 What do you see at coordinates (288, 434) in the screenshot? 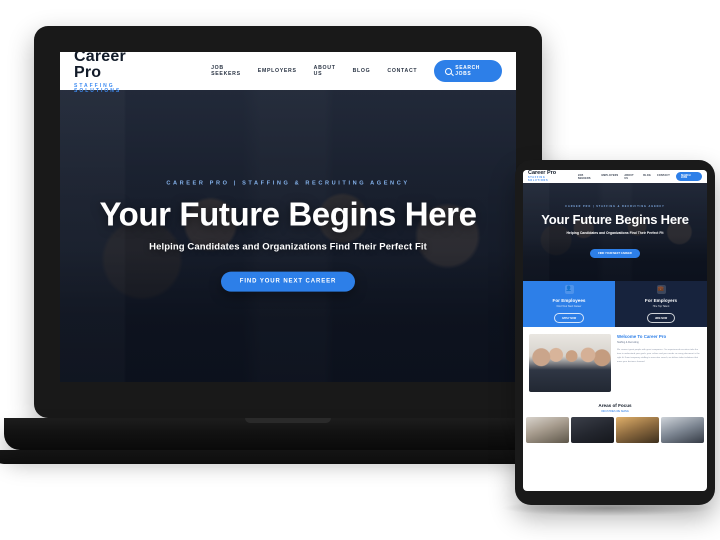
I see `laptop-base` at bounding box center [288, 434].